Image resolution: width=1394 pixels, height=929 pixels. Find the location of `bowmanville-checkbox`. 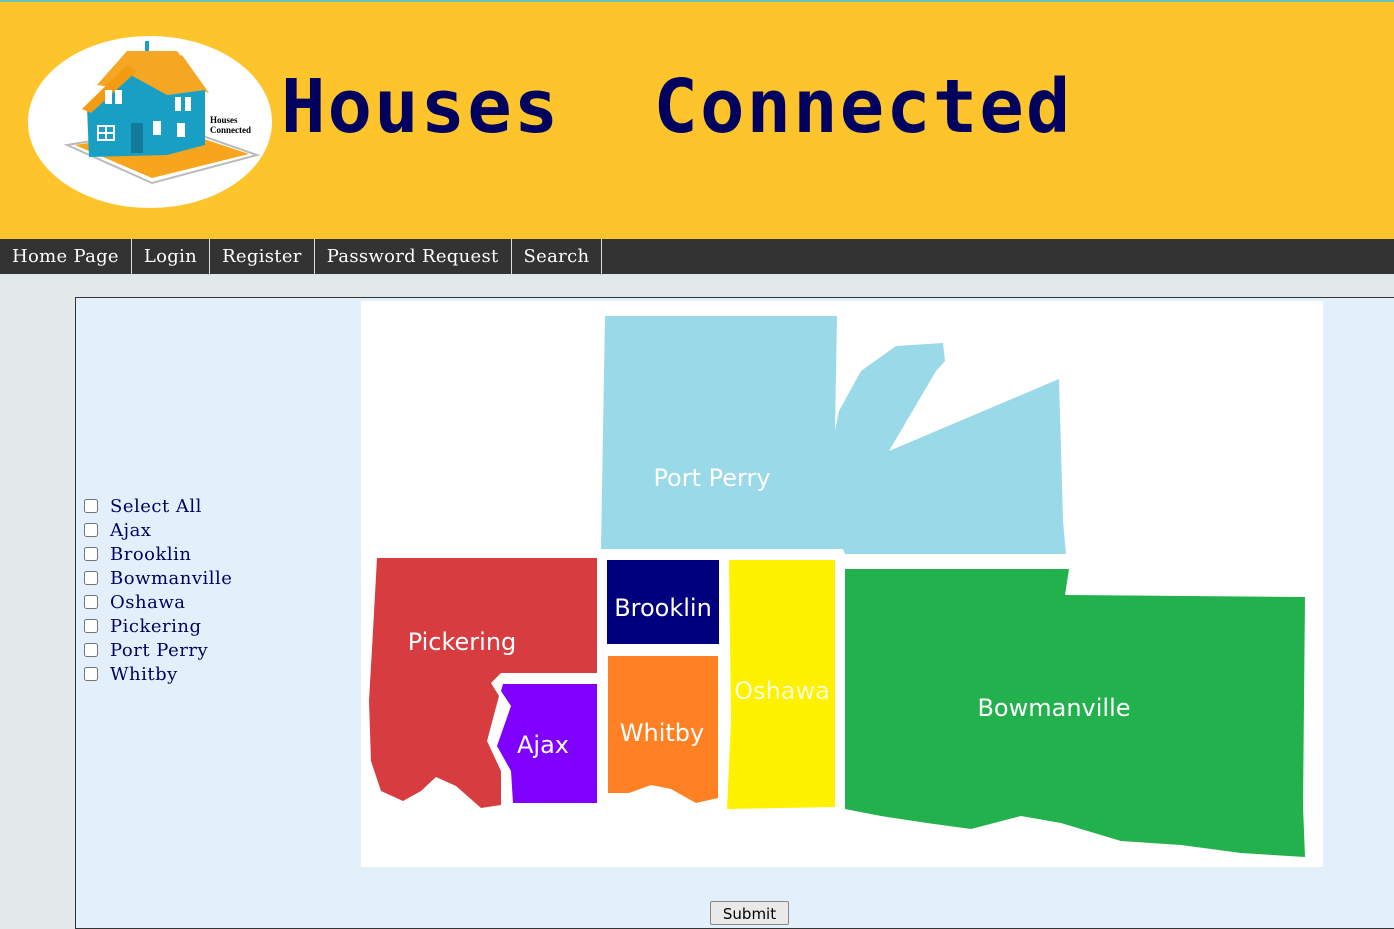

bowmanville-checkbox is located at coordinates (91, 578).